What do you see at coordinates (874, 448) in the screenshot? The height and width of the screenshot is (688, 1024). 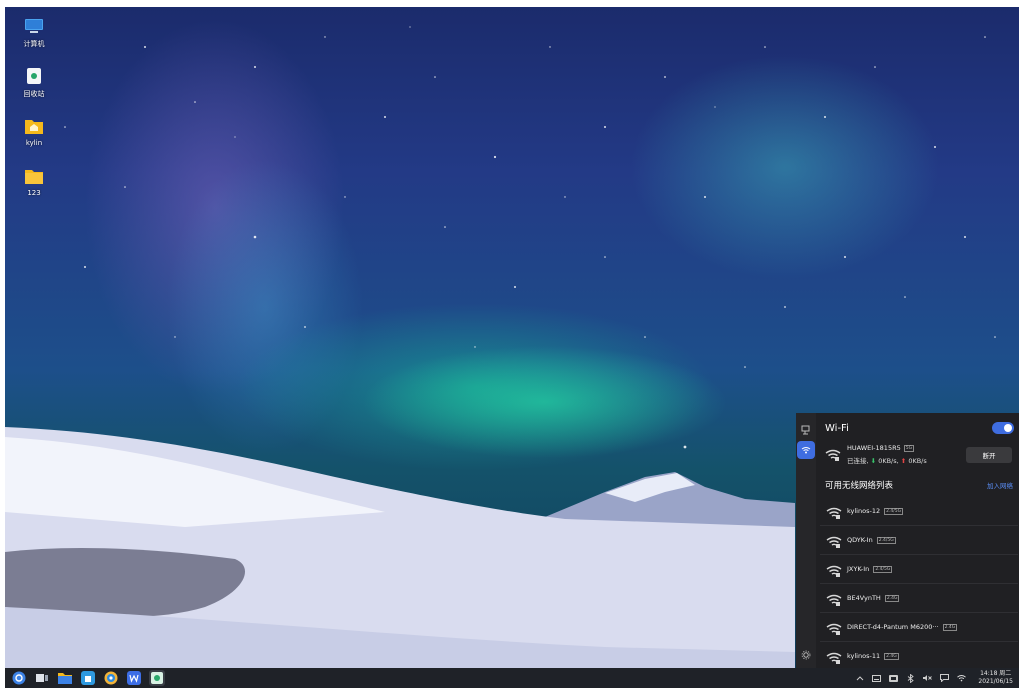 I see `current-network-ssid: HUAWEI-1815R5` at bounding box center [874, 448].